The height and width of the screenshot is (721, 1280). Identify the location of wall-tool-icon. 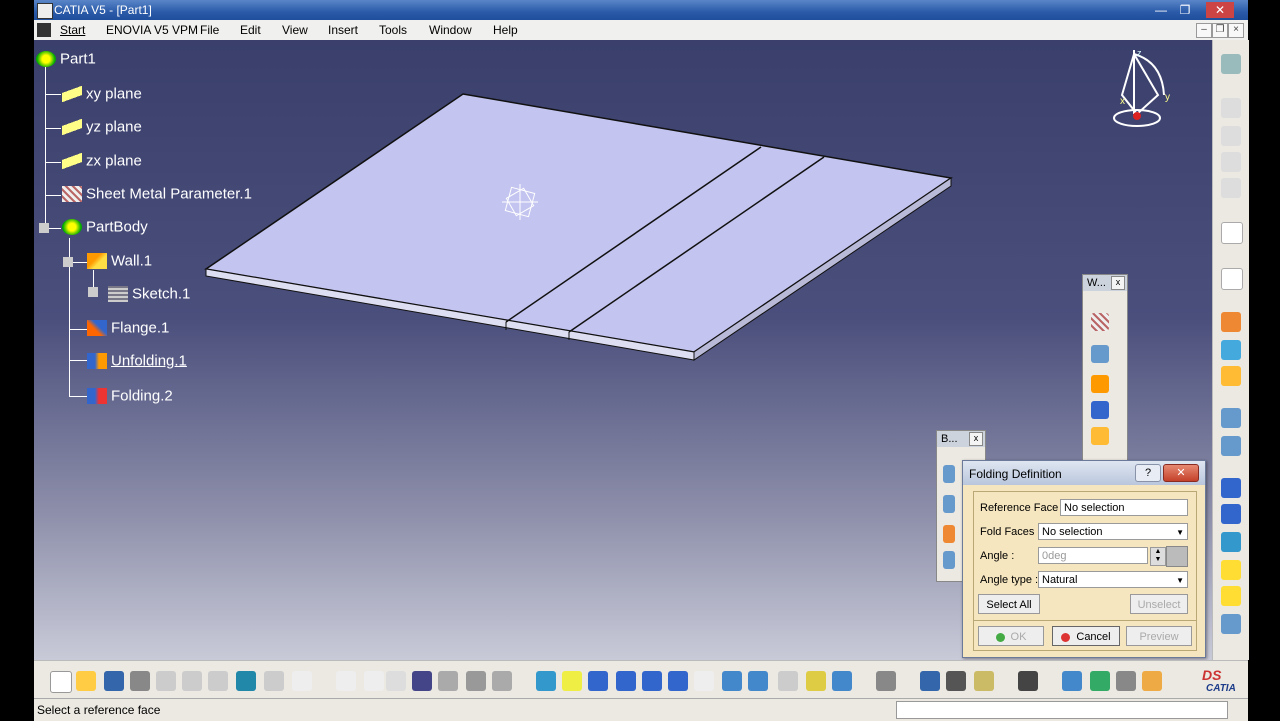
(1100, 384).